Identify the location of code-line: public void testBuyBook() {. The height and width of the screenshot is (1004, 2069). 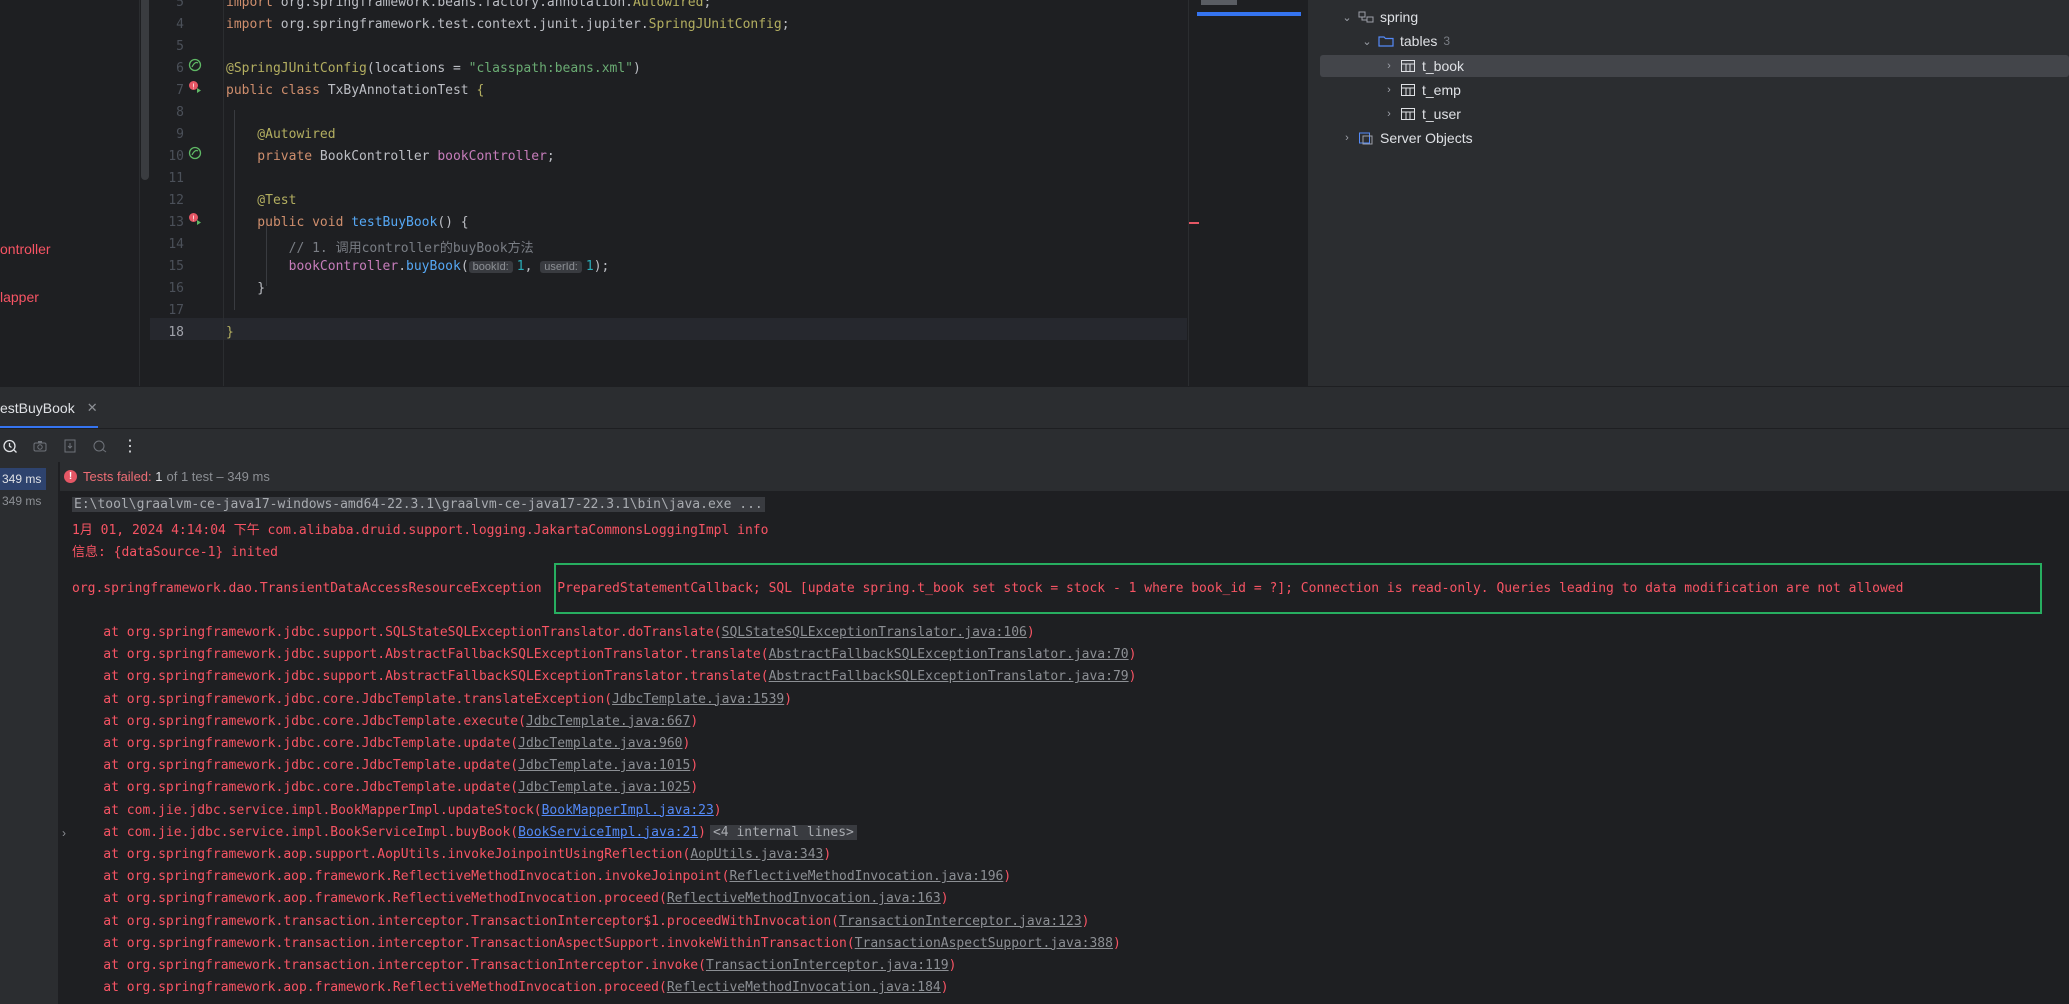
(347, 222).